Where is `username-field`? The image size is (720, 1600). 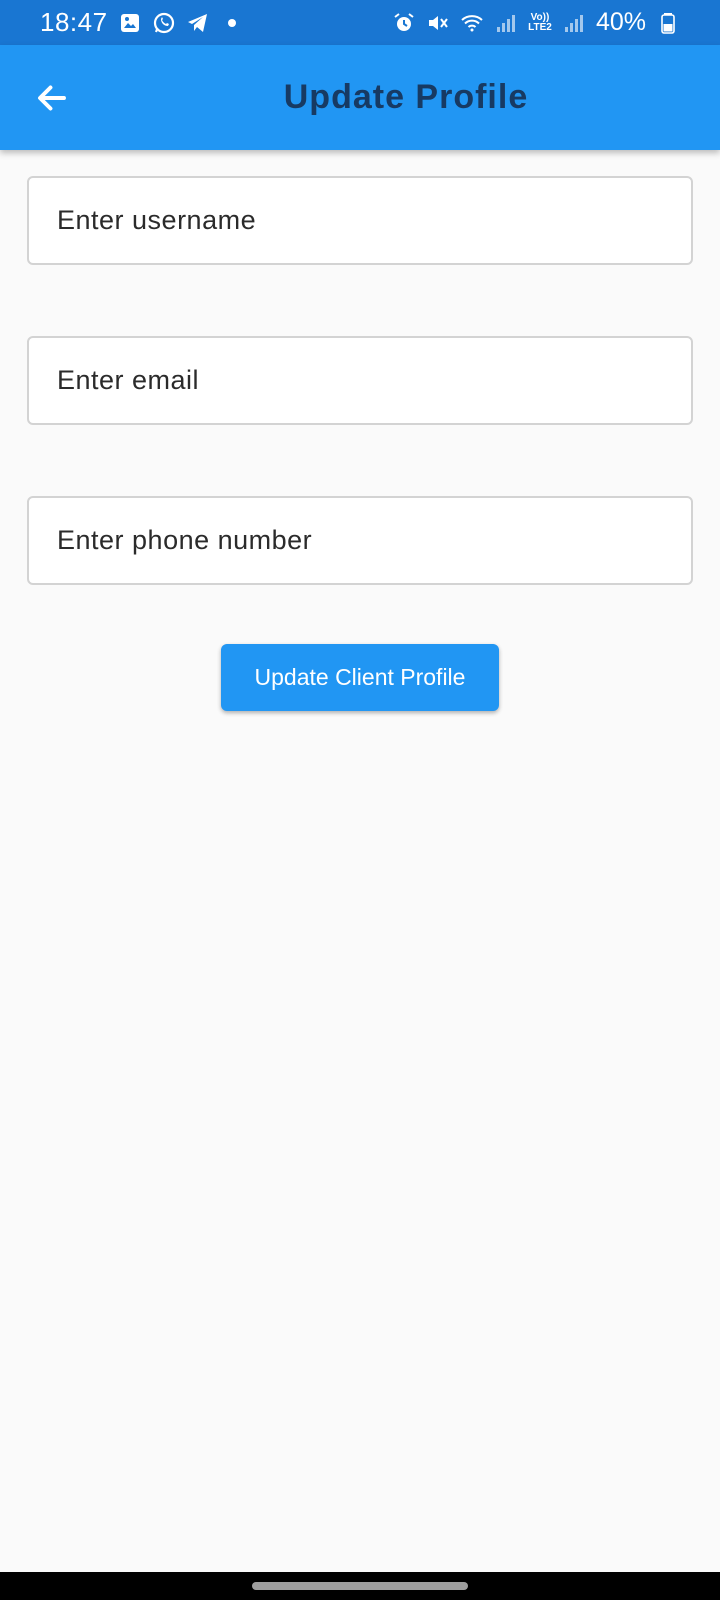 username-field is located at coordinates (360, 220).